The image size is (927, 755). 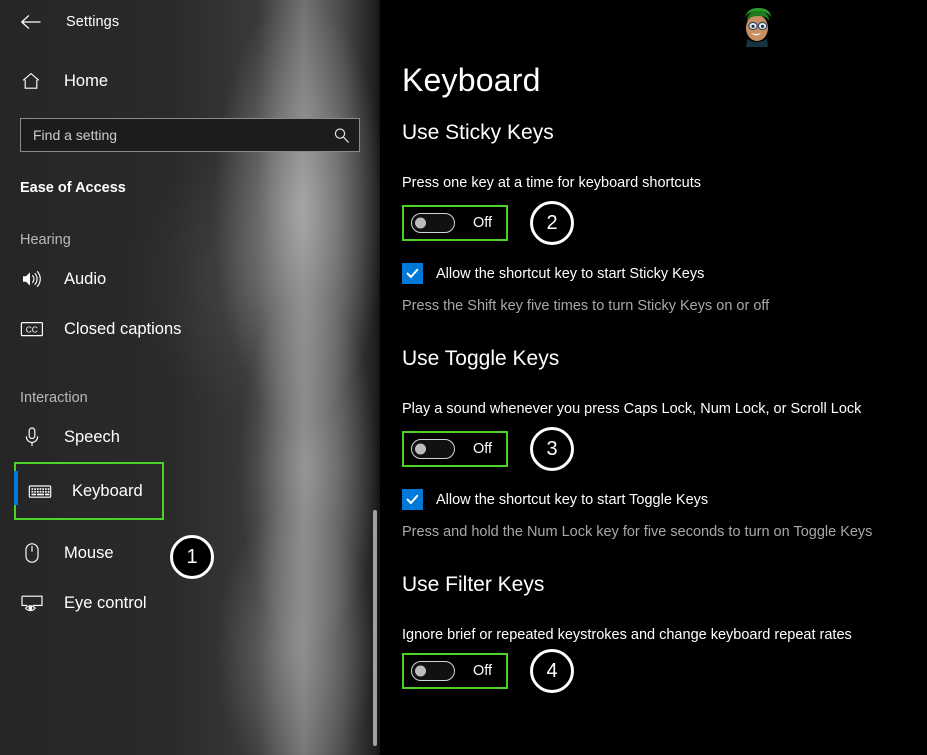 I want to click on search-box, so click(x=190, y=135).